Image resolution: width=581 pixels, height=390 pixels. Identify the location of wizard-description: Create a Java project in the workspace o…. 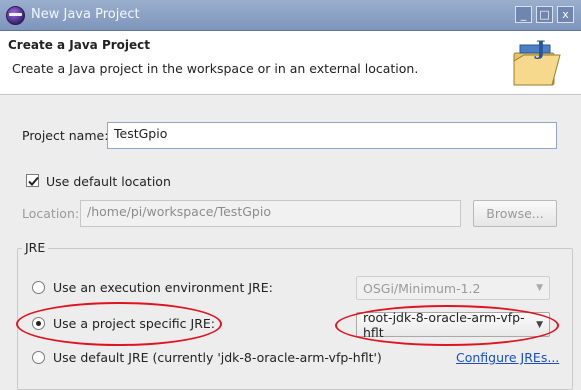
(215, 68).